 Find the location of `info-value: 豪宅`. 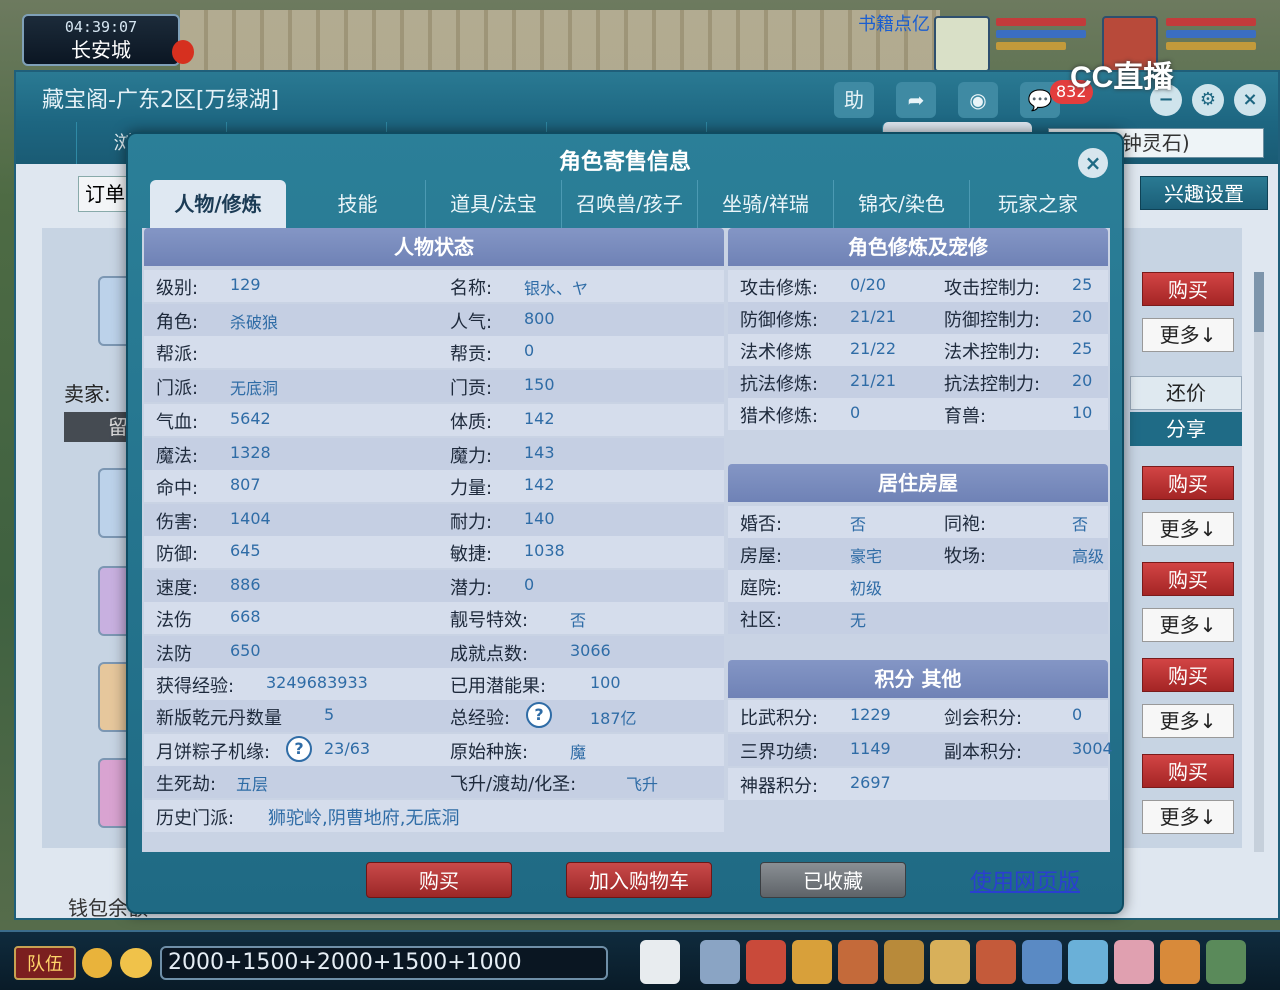

info-value: 豪宅 is located at coordinates (866, 556).